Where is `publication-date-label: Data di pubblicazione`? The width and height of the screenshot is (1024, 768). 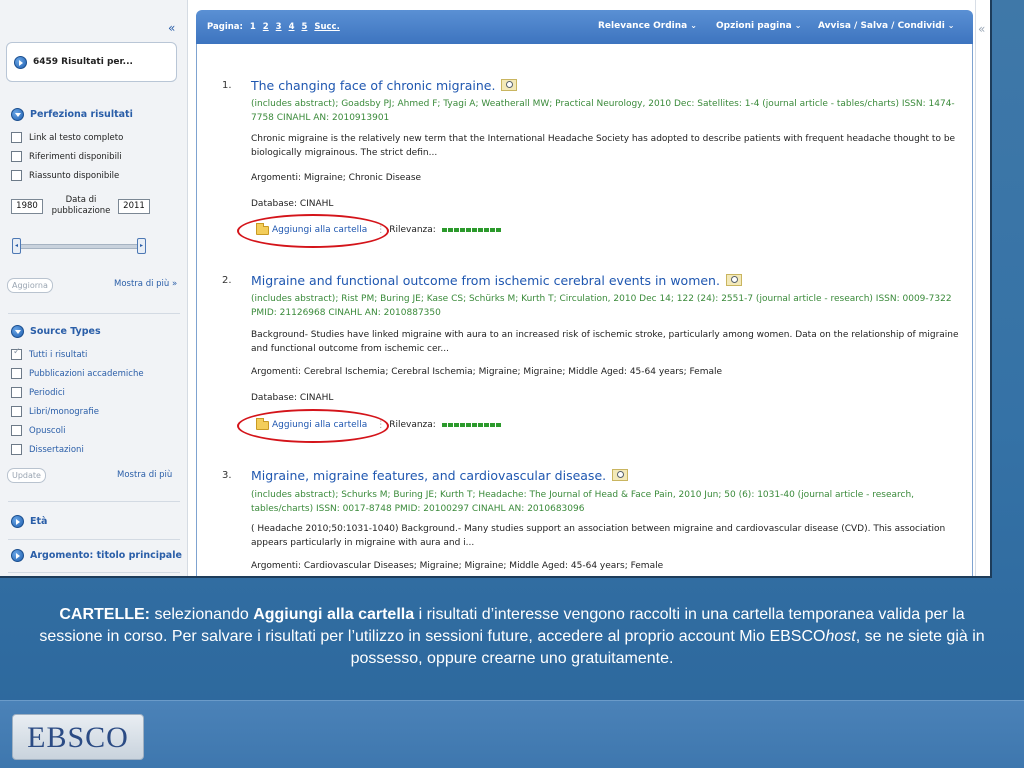
publication-date-label: Data di pubblicazione is located at coordinates (81, 206).